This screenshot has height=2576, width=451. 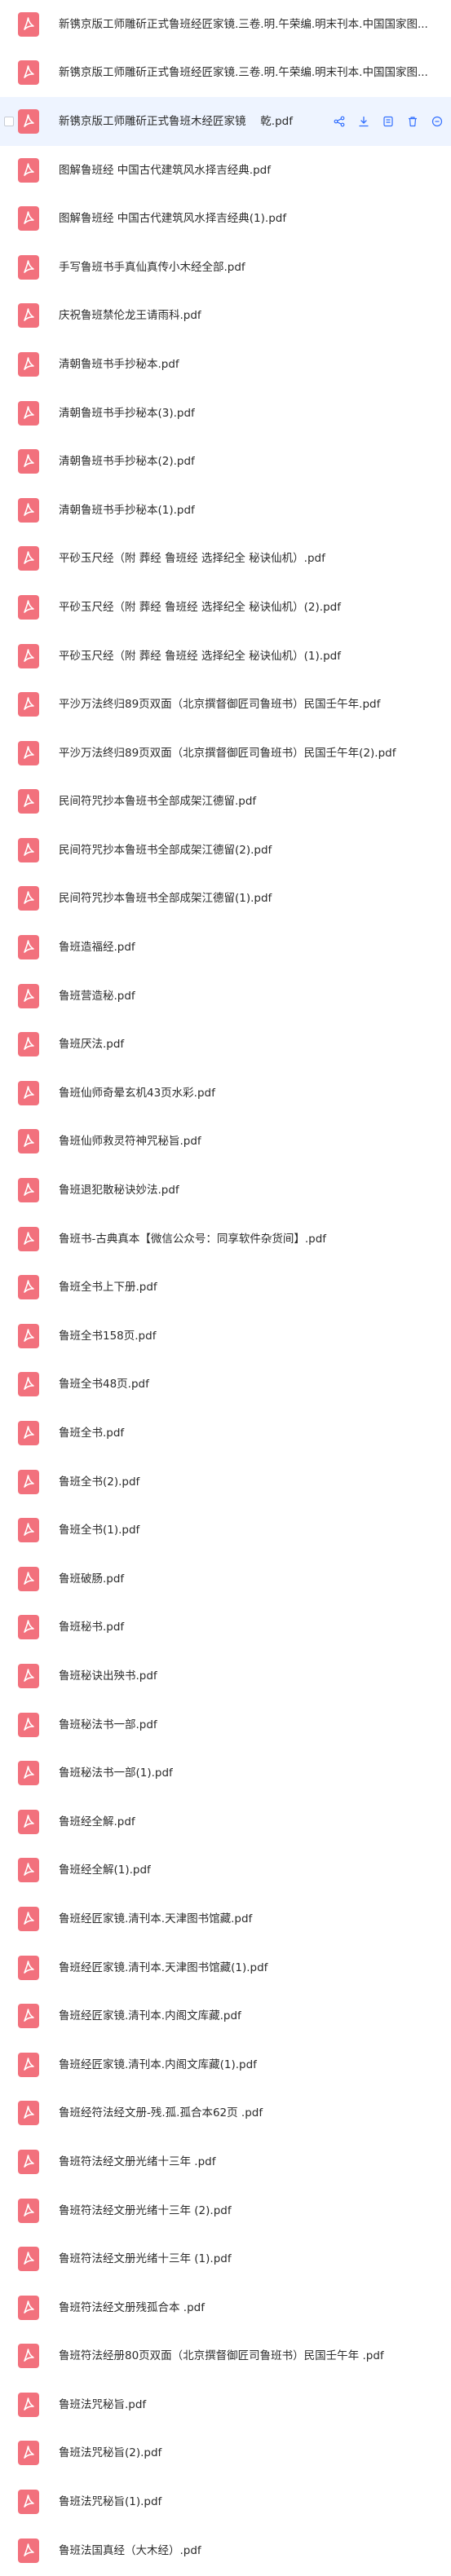 What do you see at coordinates (364, 121) in the screenshot?
I see `download-icon` at bounding box center [364, 121].